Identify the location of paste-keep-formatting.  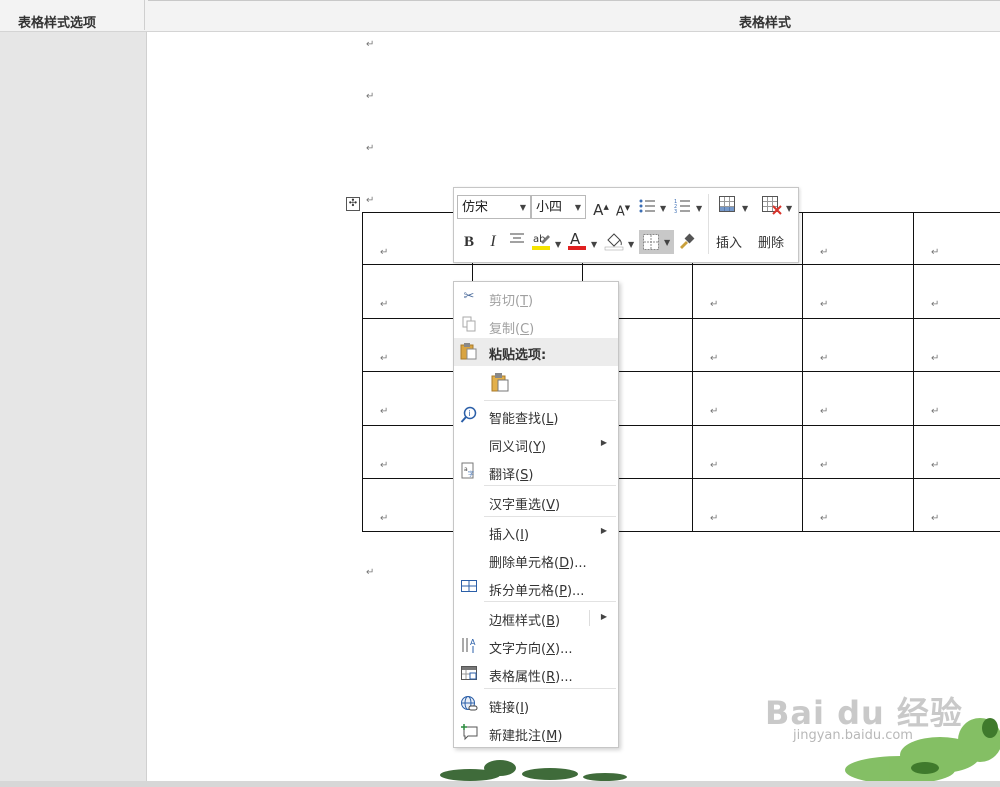
(536, 383).